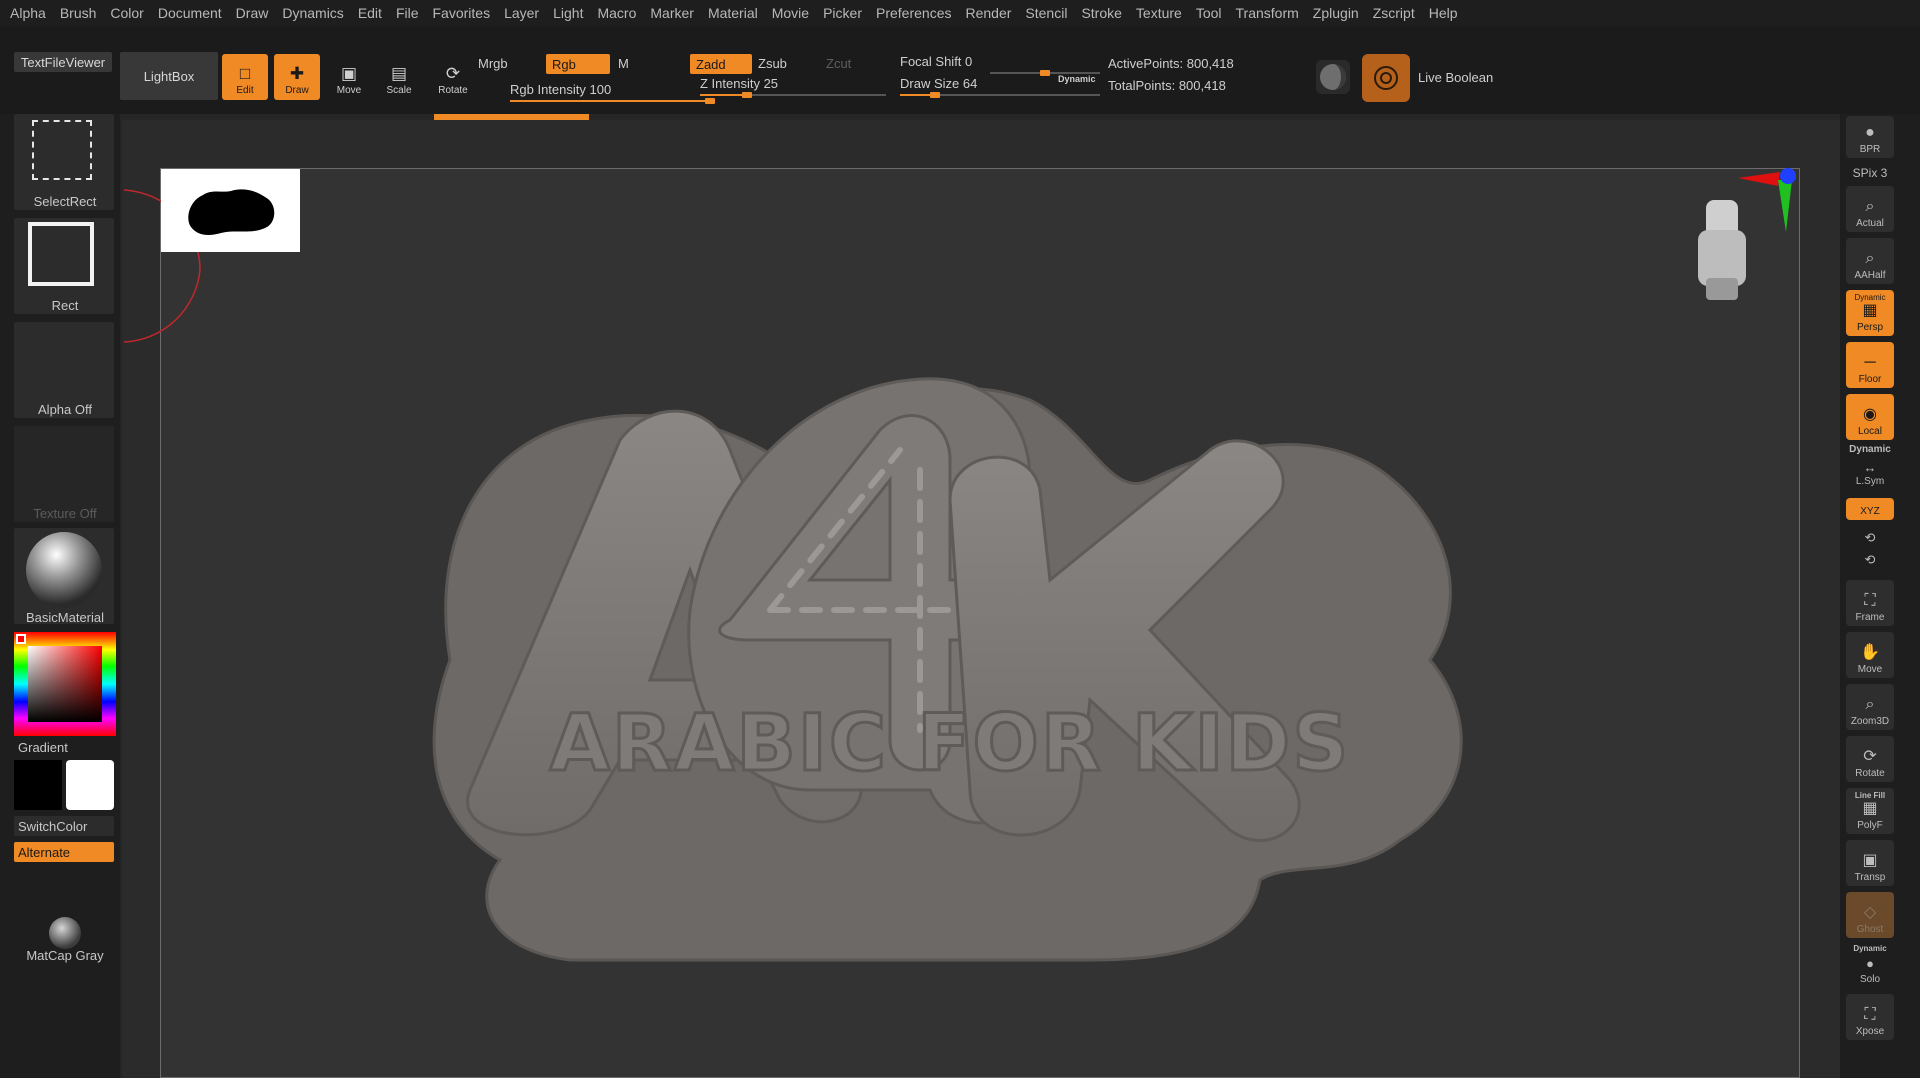  Describe the element at coordinates (913, 13) in the screenshot. I see `menu-item-preferences: Preferences` at that location.